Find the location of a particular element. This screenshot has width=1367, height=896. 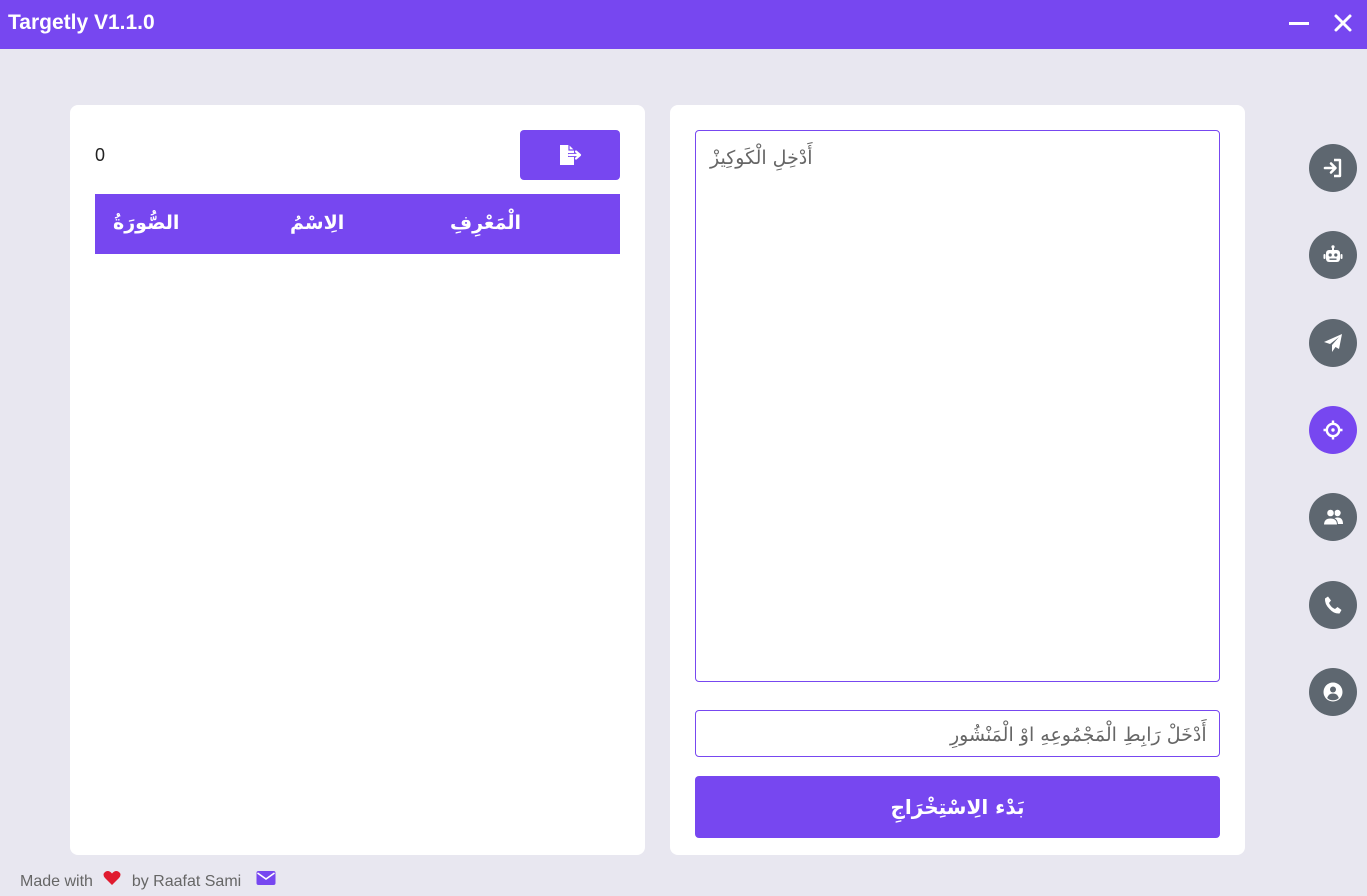

close-icon is located at coordinates (1343, 23).